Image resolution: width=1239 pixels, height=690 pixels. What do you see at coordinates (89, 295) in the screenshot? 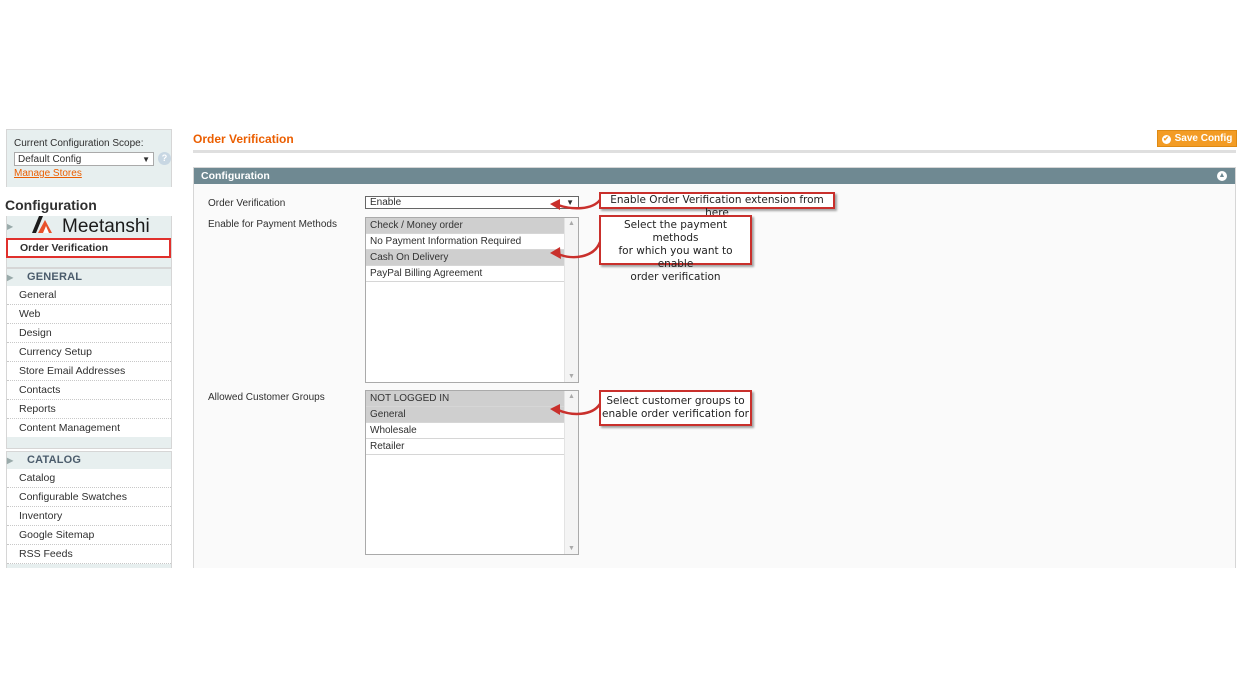
I see `sidebar-item-general: General` at bounding box center [89, 295].